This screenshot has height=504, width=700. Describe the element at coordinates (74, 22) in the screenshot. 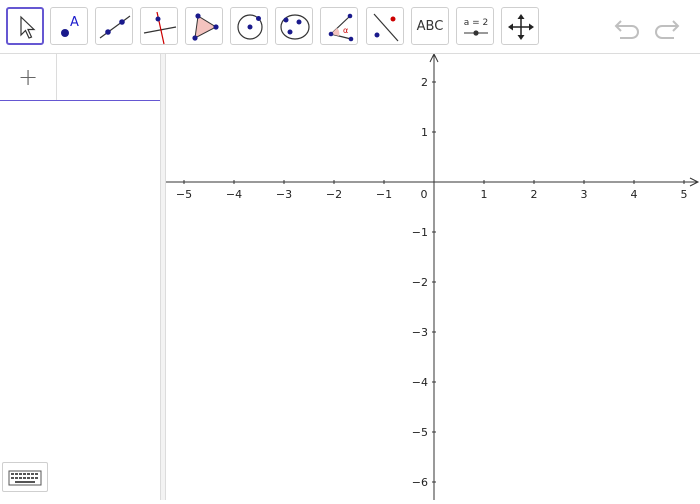

I see `point-icon-label: A` at that location.